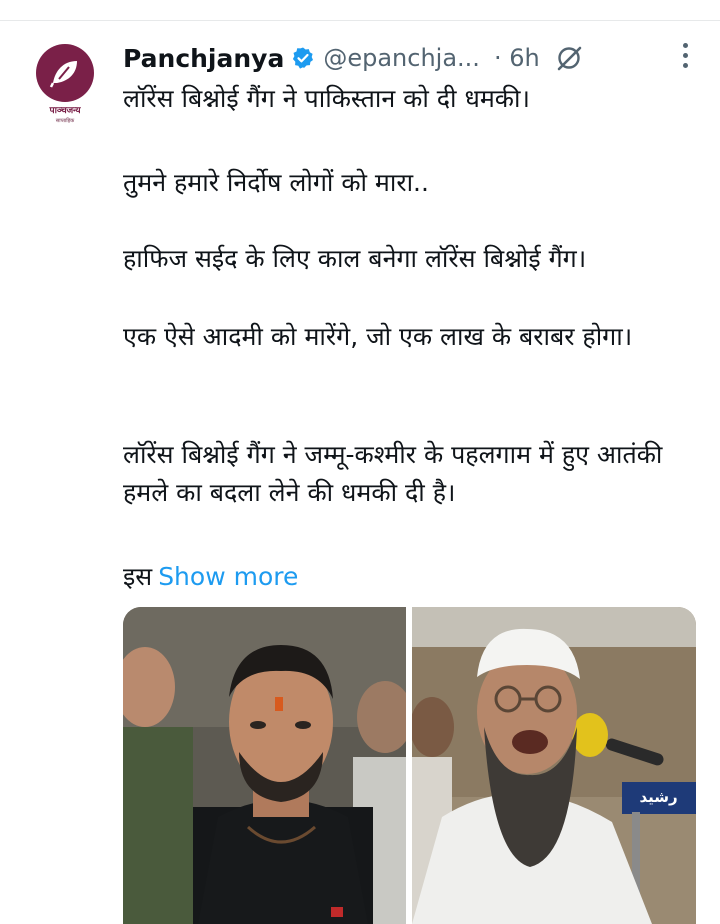 This screenshot has width=720, height=924. What do you see at coordinates (138, 576) in the screenshot?
I see `truncated-prefix: इस` at bounding box center [138, 576].